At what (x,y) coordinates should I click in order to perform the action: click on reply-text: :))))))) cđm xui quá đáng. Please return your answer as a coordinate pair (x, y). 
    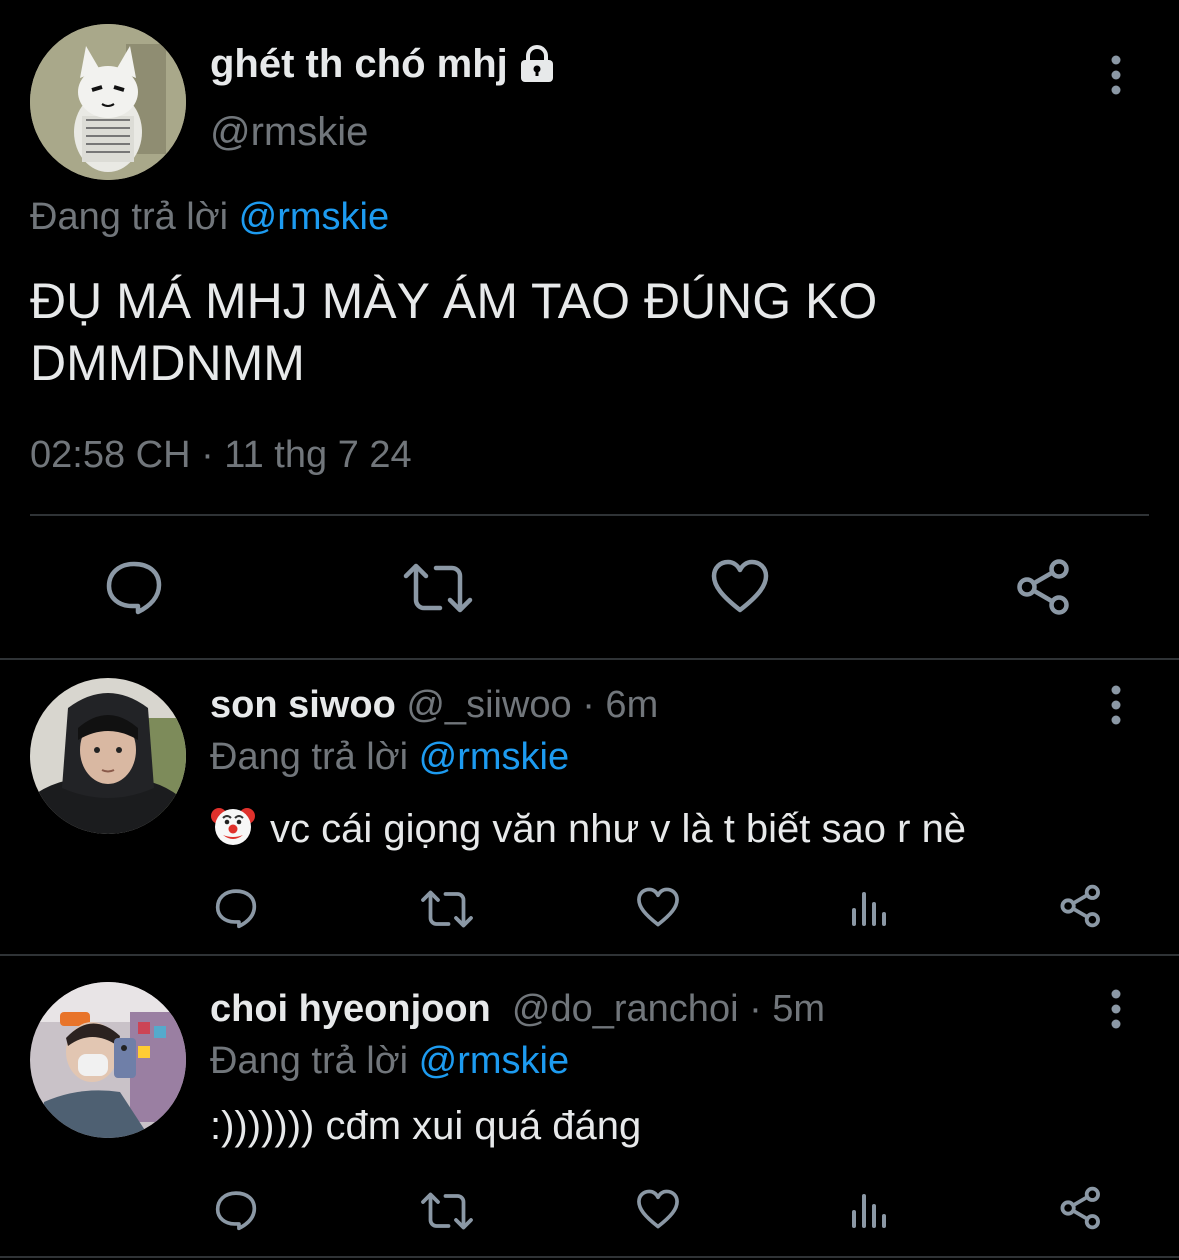
    Looking at the image, I should click on (426, 1126).